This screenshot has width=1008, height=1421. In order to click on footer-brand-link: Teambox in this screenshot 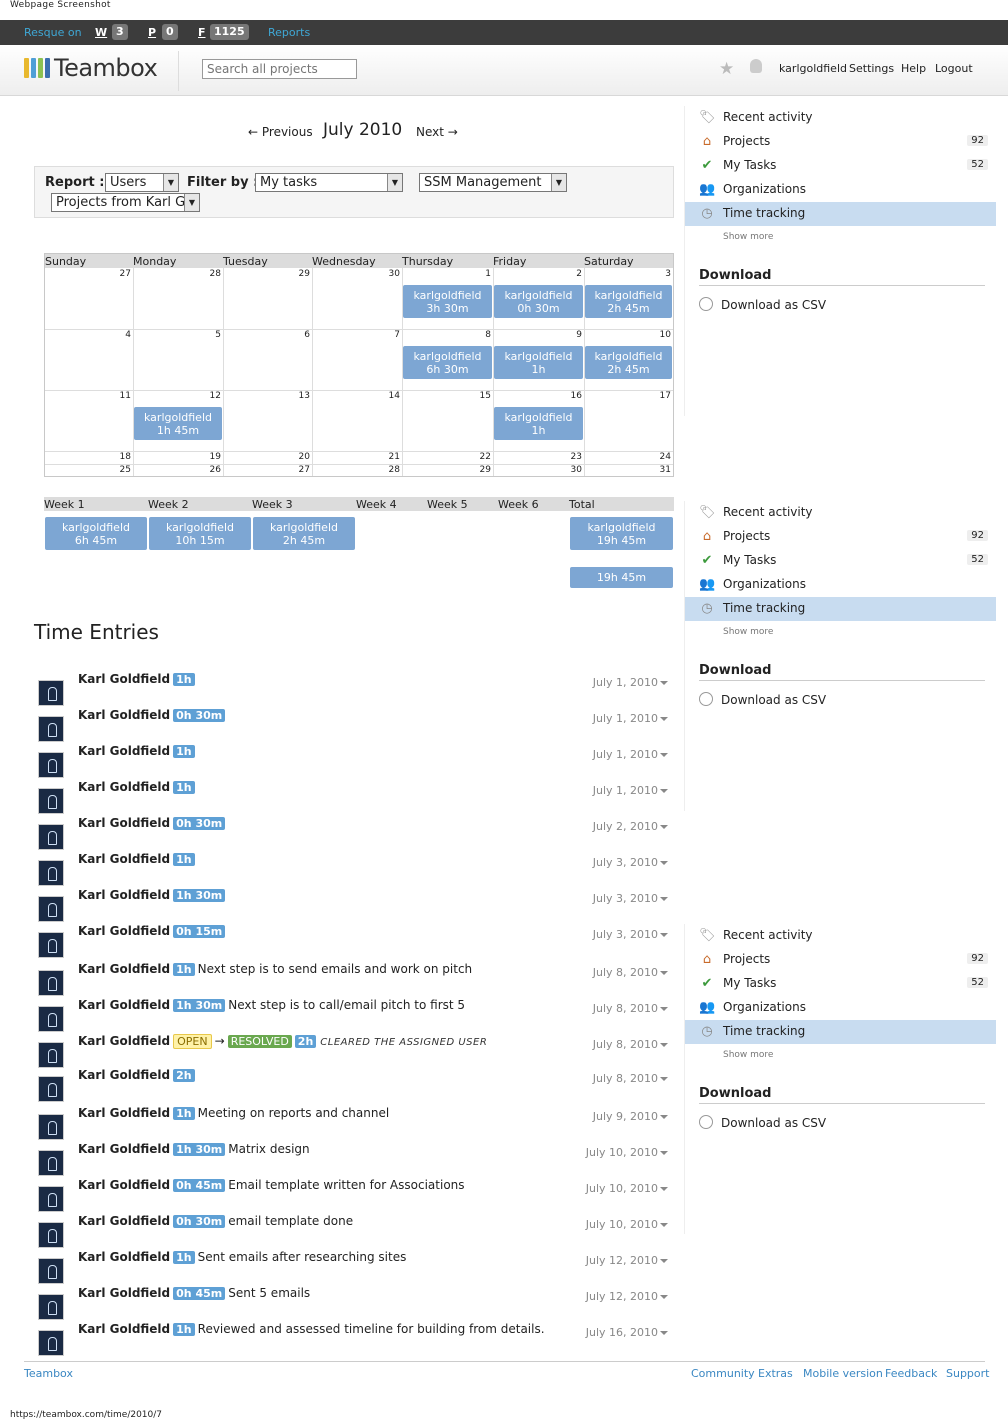, I will do `click(48, 1373)`.